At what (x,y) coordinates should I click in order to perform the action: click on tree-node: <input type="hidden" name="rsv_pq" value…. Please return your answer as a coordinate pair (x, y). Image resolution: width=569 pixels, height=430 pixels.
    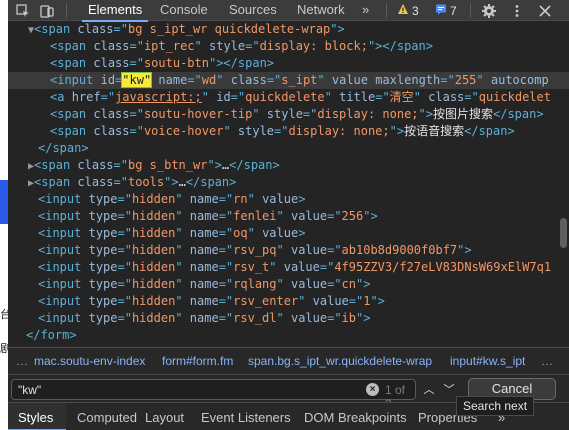
    Looking at the image, I should click on (288, 250).